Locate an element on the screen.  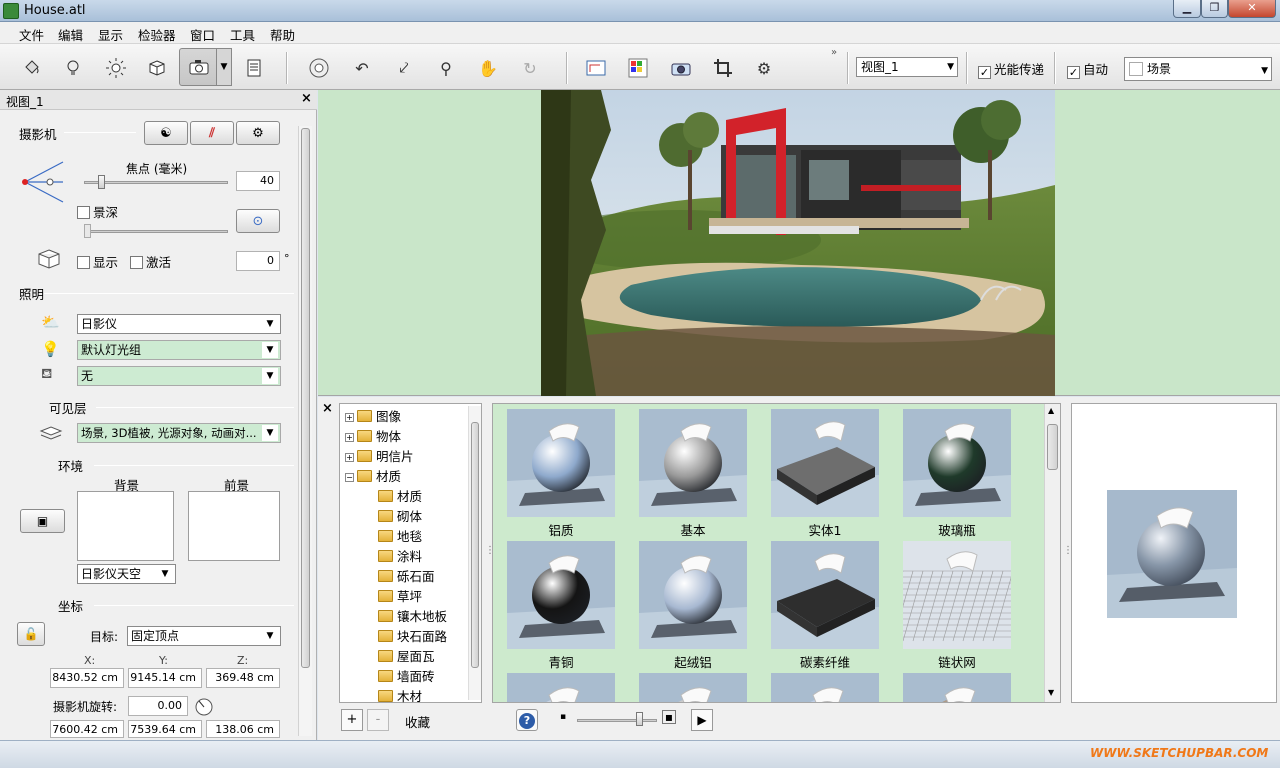
auto-checkbox: ✓ is located at coordinates (1073, 72).